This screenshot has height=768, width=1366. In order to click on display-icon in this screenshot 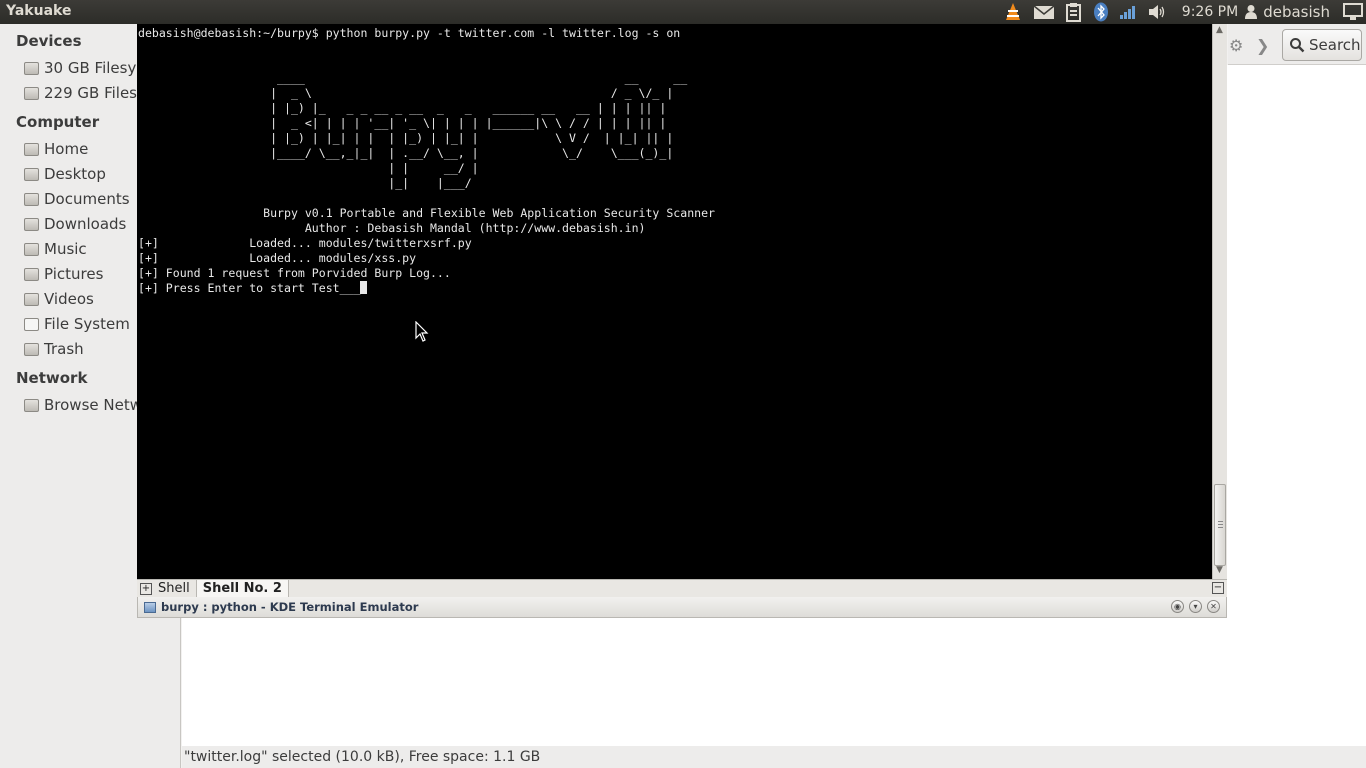, I will do `click(1353, 12)`.